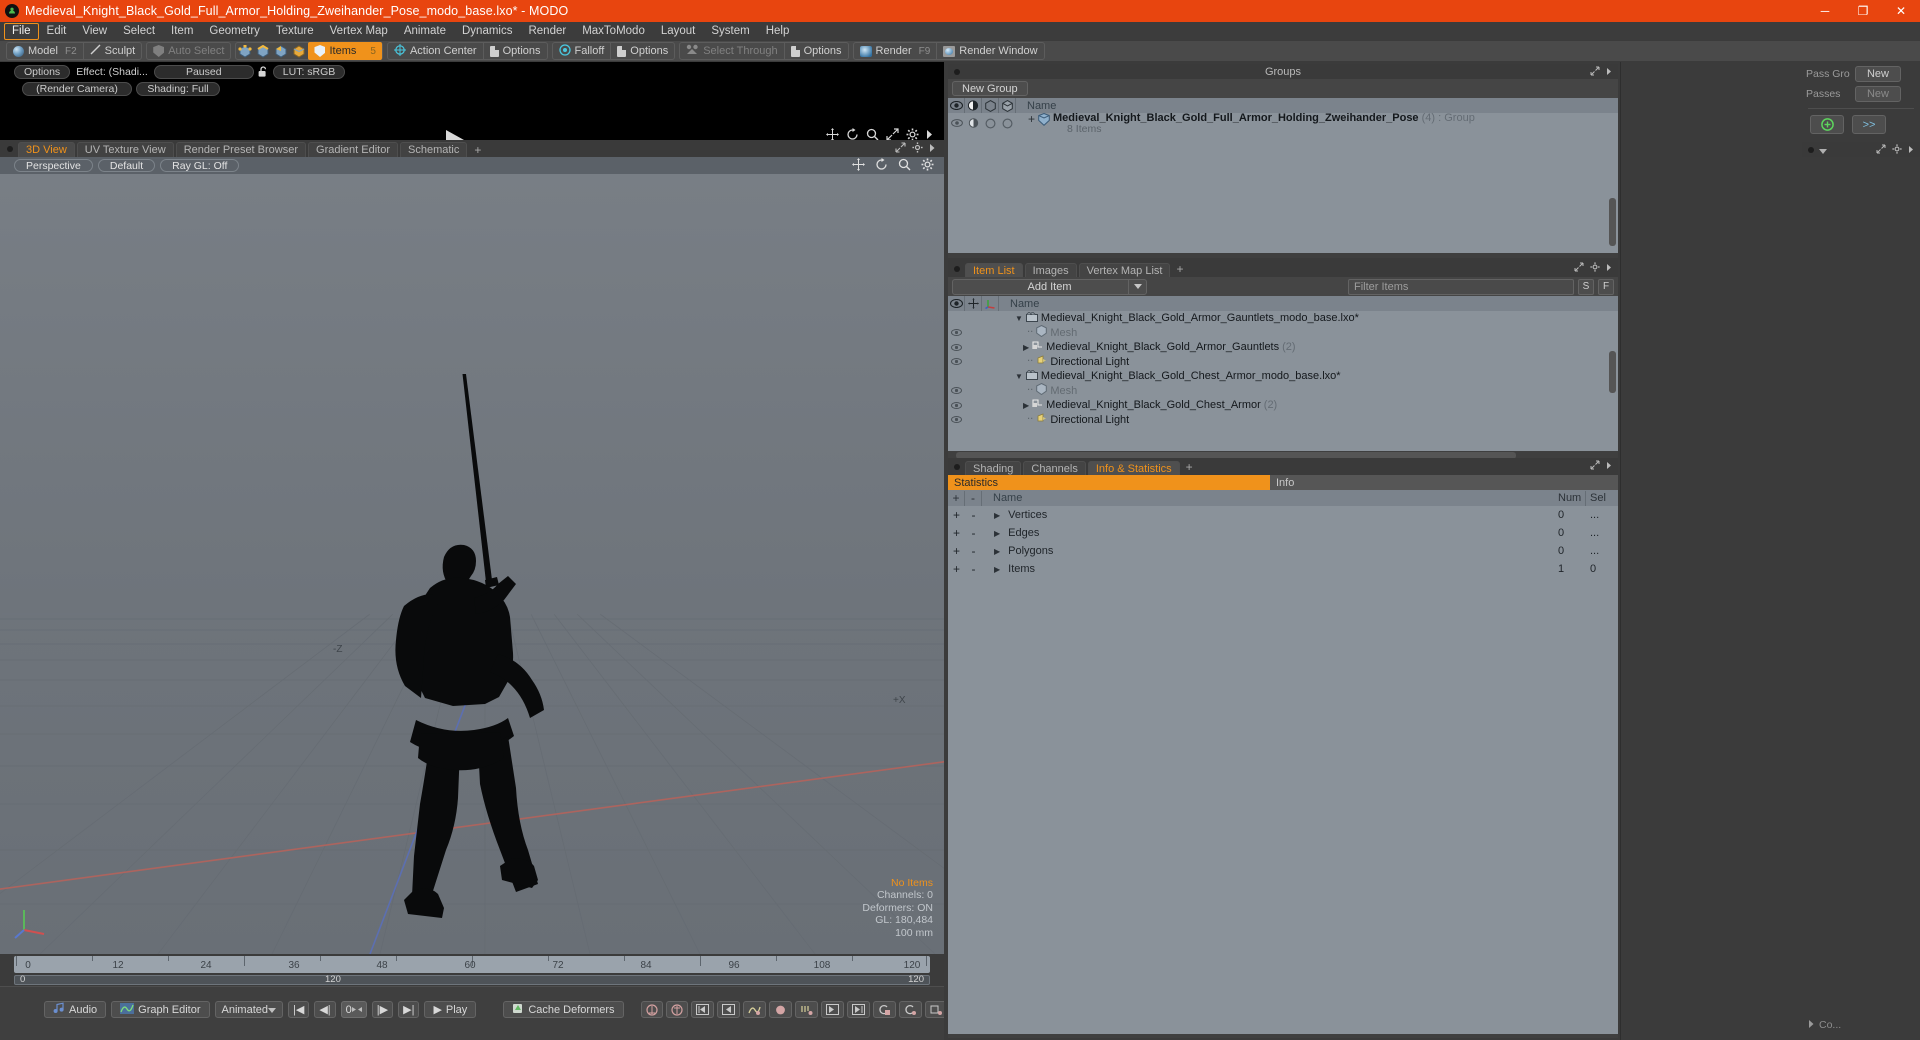  Describe the element at coordinates (858, 166) in the screenshot. I see `move-icon` at that location.